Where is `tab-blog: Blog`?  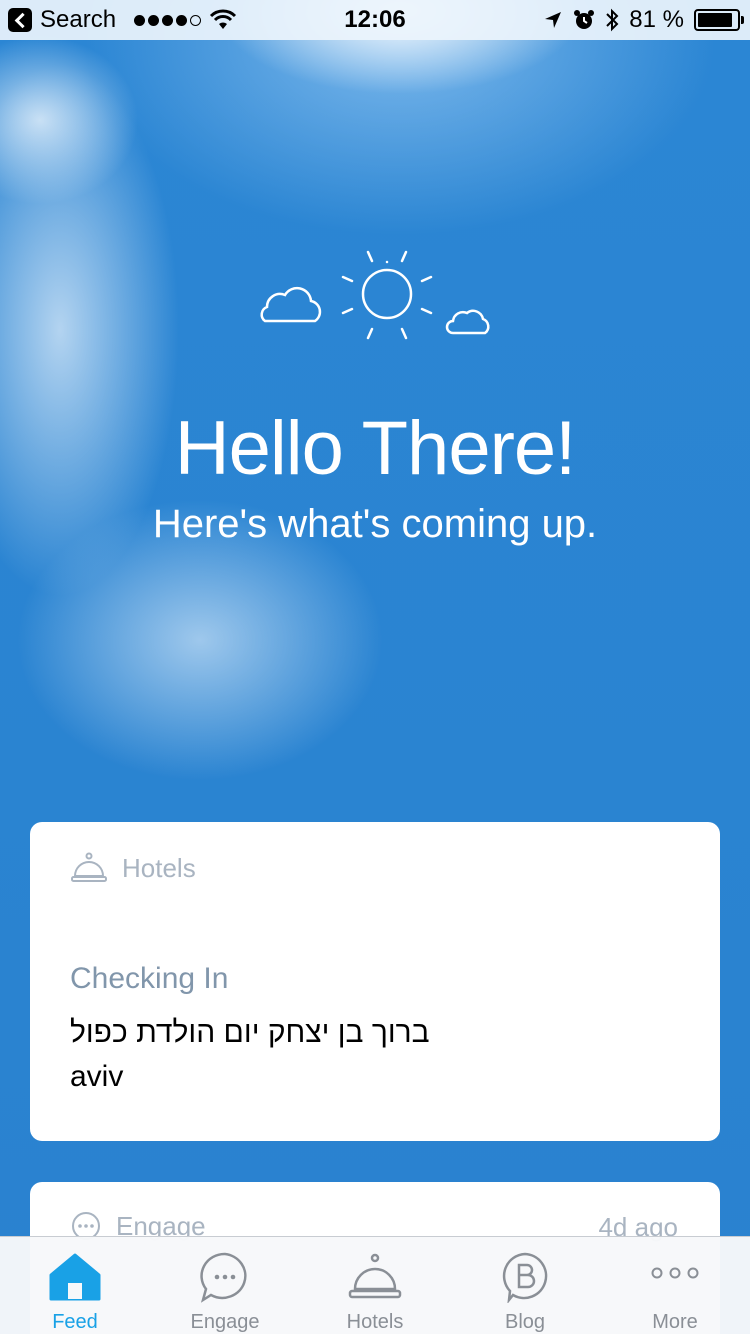 tab-blog: Blog is located at coordinates (525, 1285).